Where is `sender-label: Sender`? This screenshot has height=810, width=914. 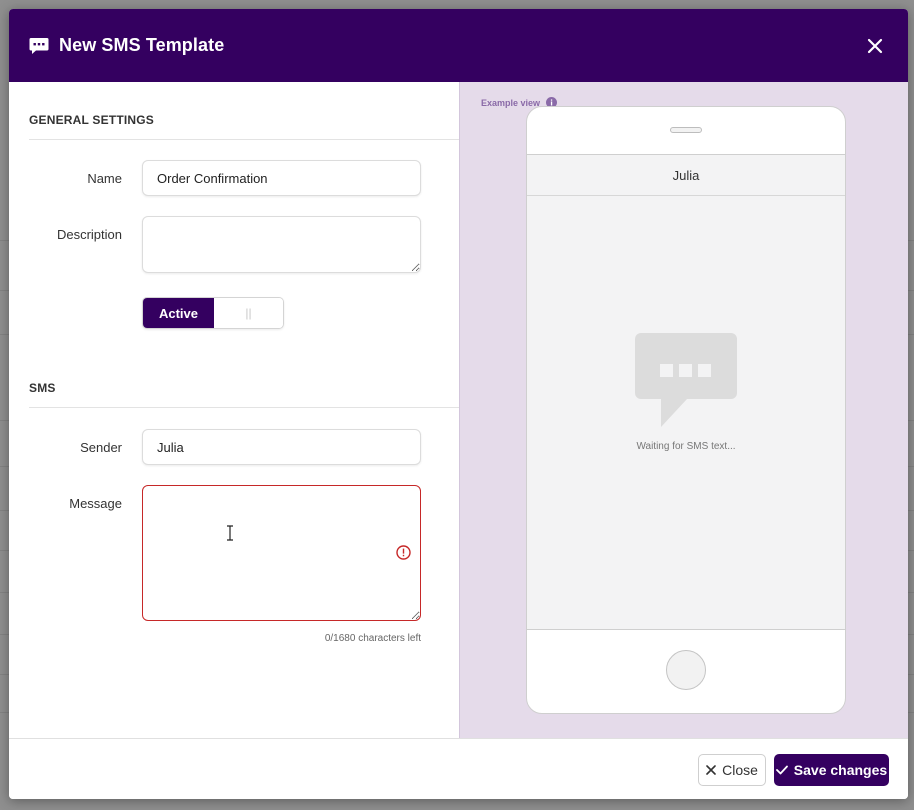 sender-label: Sender is located at coordinates (101, 447).